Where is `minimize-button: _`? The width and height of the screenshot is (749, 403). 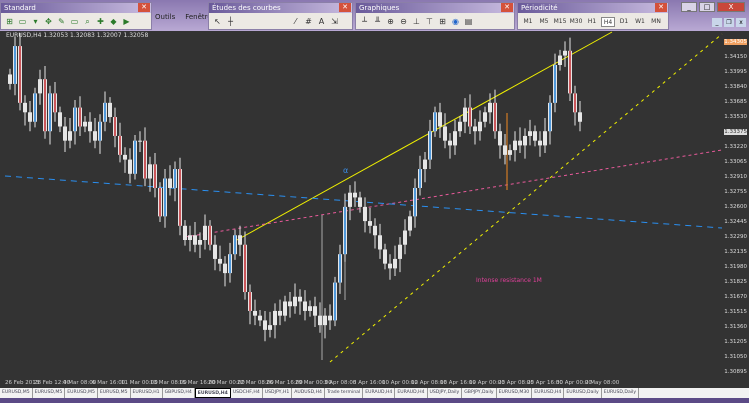 minimize-button: _ is located at coordinates (689, 7).